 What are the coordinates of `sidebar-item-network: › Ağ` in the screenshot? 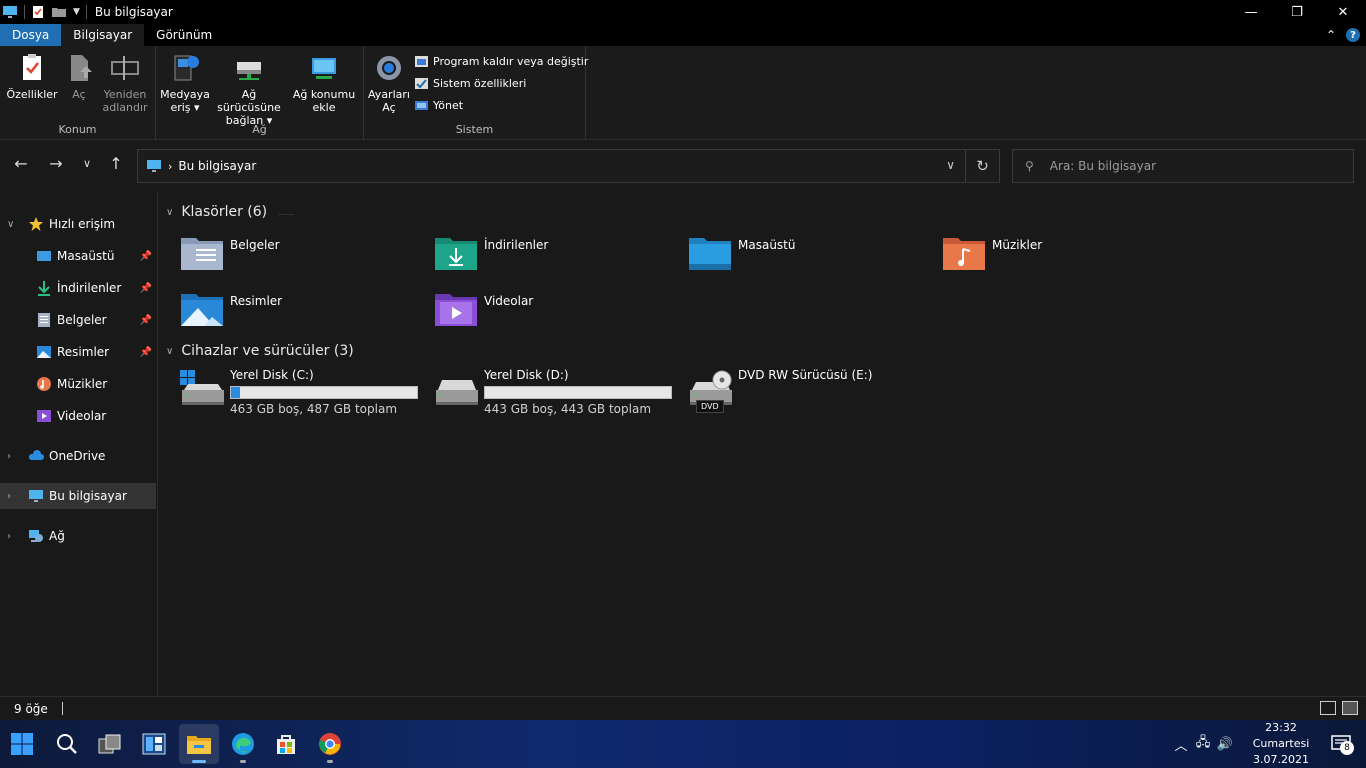 It's located at (78, 536).